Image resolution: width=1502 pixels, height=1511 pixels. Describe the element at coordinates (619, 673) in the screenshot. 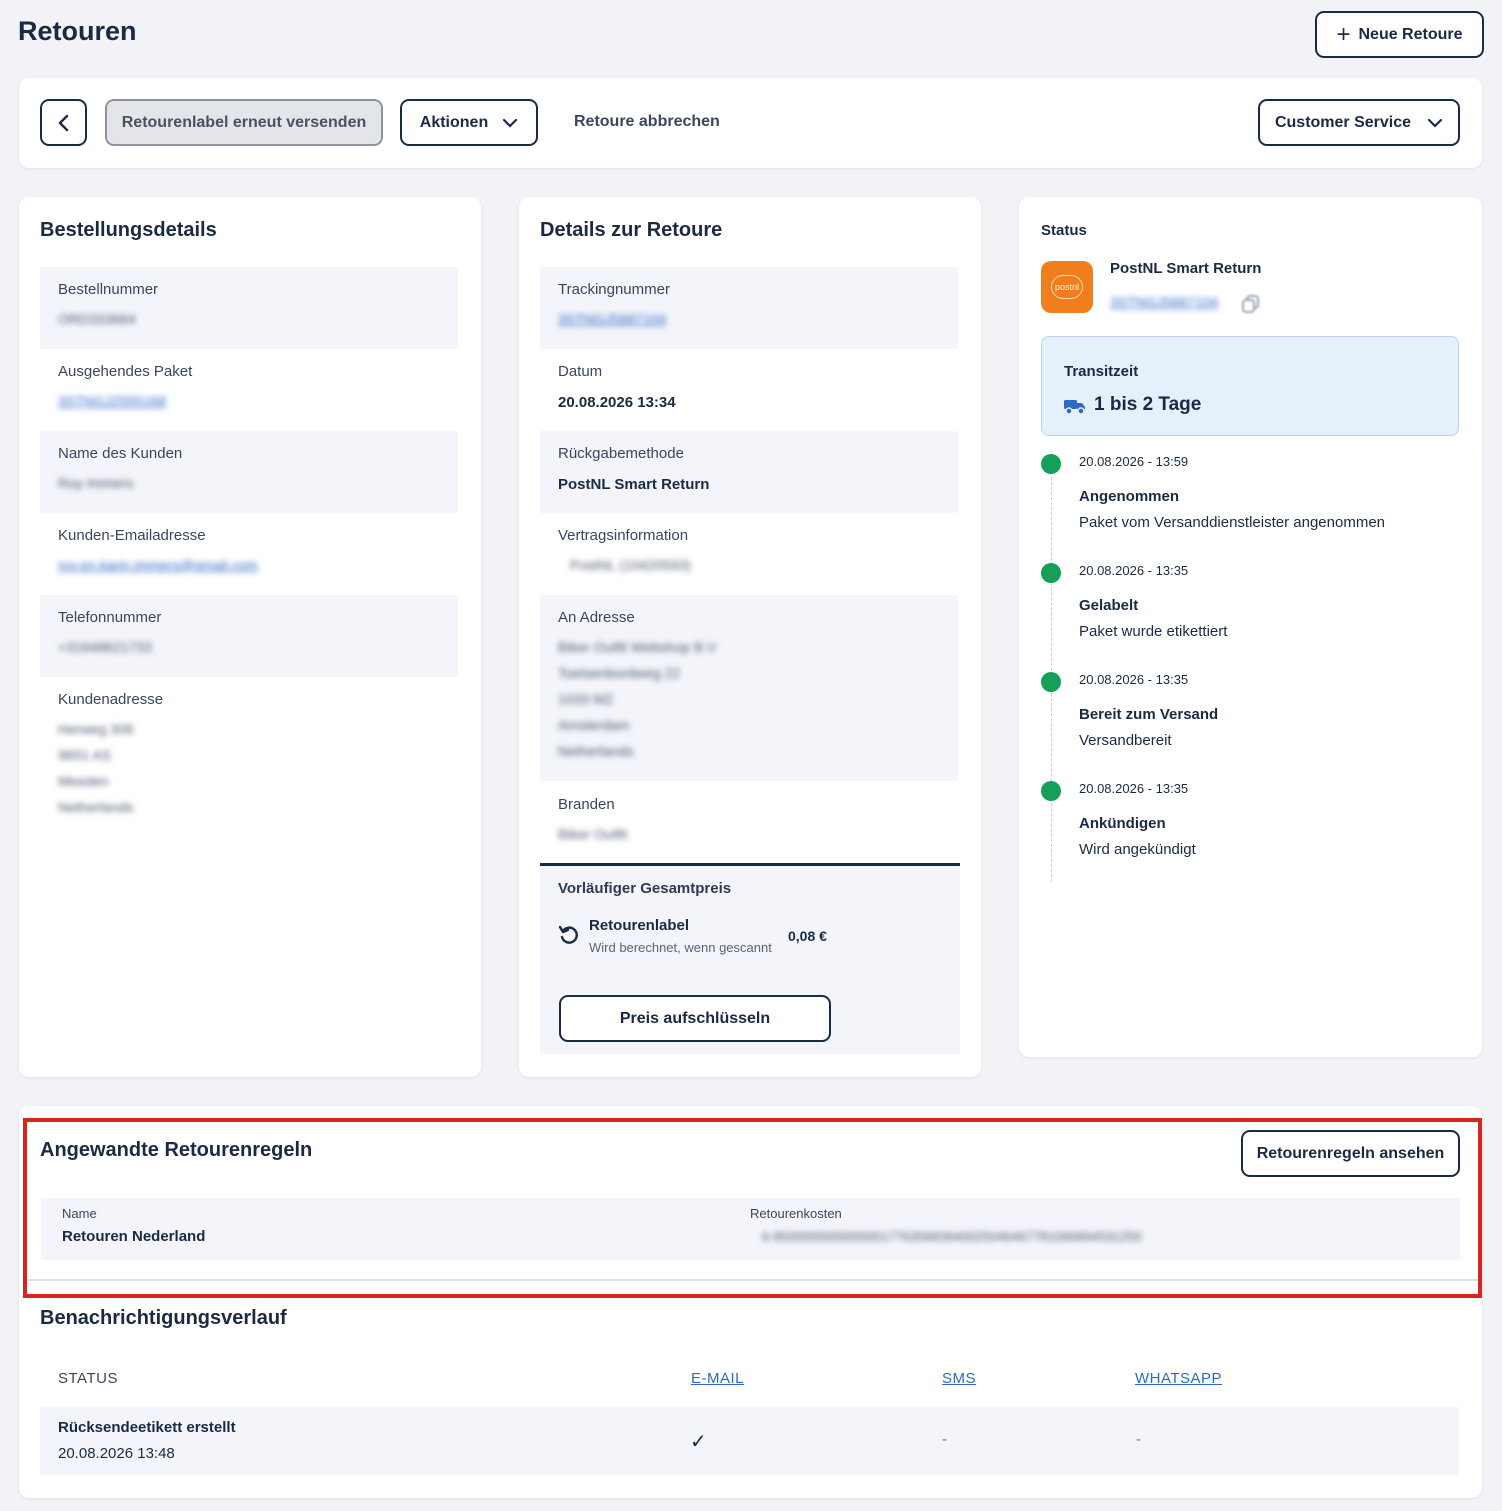

I see `address-line: Toetsenbordweg 22` at that location.